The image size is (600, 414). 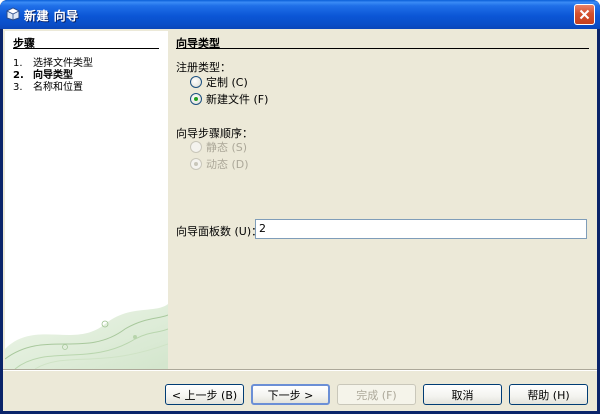 I want to click on decorative-swirl, so click(x=86, y=336).